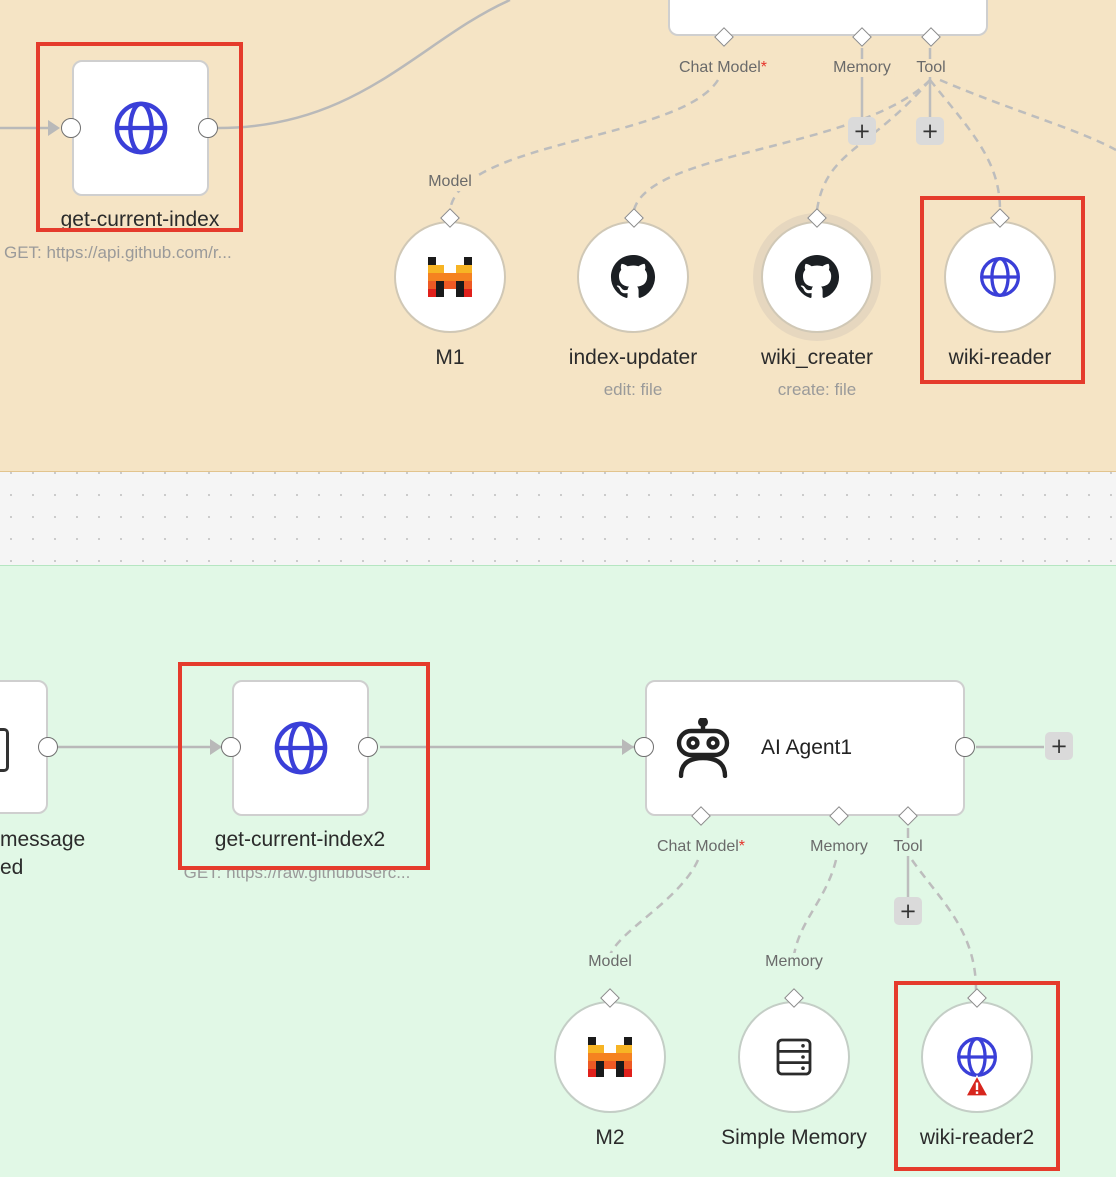 Image resolution: width=1116 pixels, height=1177 pixels. Describe the element at coordinates (450, 357) in the screenshot. I see `m1-title: M1` at that location.